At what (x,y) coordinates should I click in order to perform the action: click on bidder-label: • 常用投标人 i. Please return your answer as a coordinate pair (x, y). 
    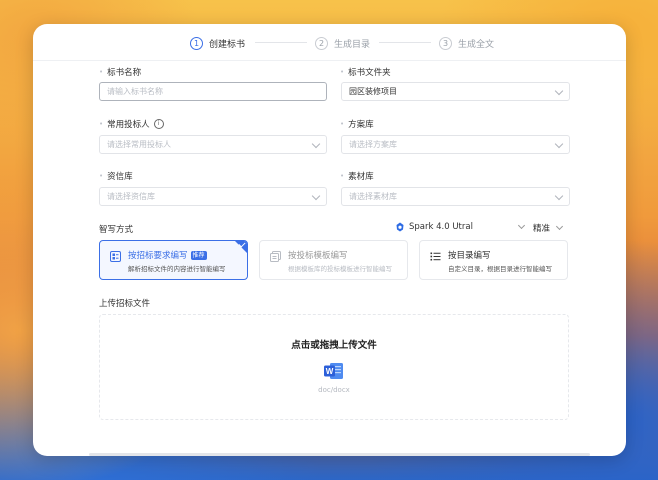
    Looking at the image, I should click on (131, 124).